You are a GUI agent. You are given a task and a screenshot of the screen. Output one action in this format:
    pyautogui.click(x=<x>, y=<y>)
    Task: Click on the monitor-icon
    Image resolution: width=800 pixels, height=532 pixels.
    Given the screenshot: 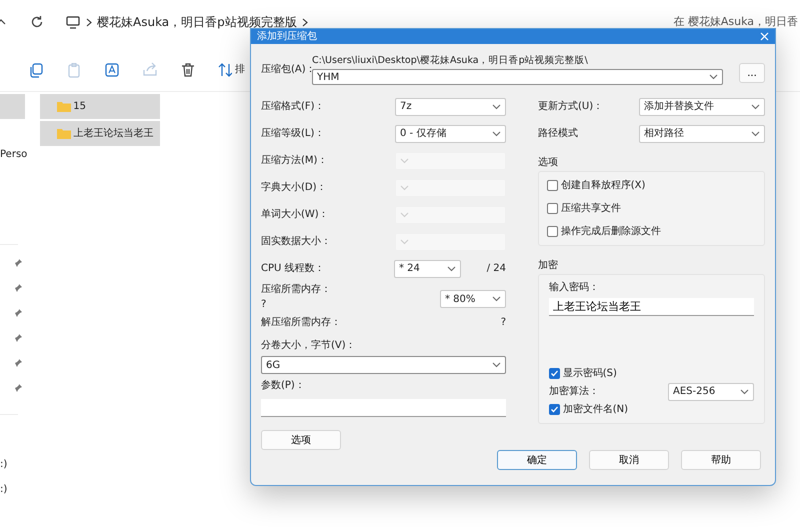 What is the action you would take?
    pyautogui.click(x=73, y=22)
    